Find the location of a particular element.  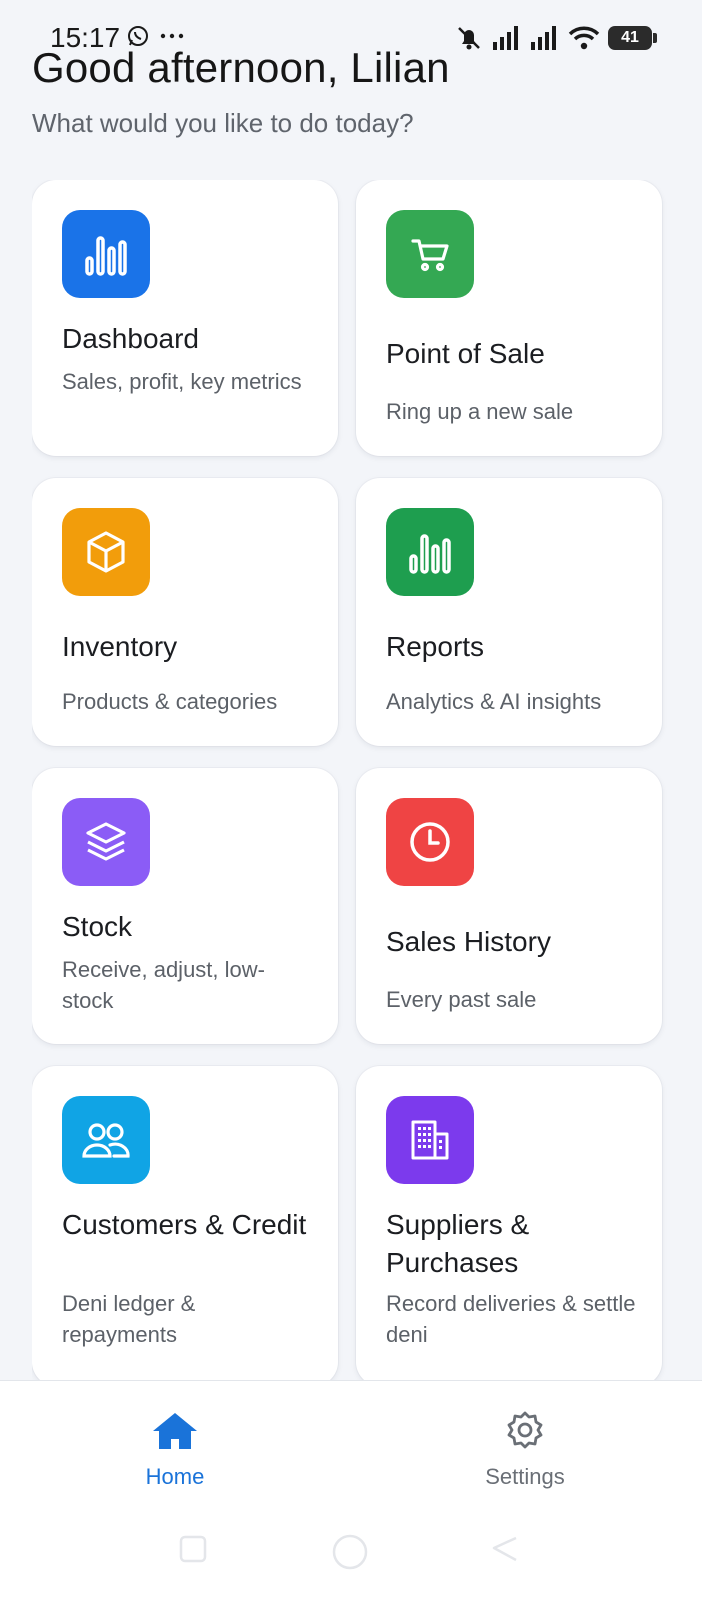

home-circle-icon is located at coordinates (350, 1554).